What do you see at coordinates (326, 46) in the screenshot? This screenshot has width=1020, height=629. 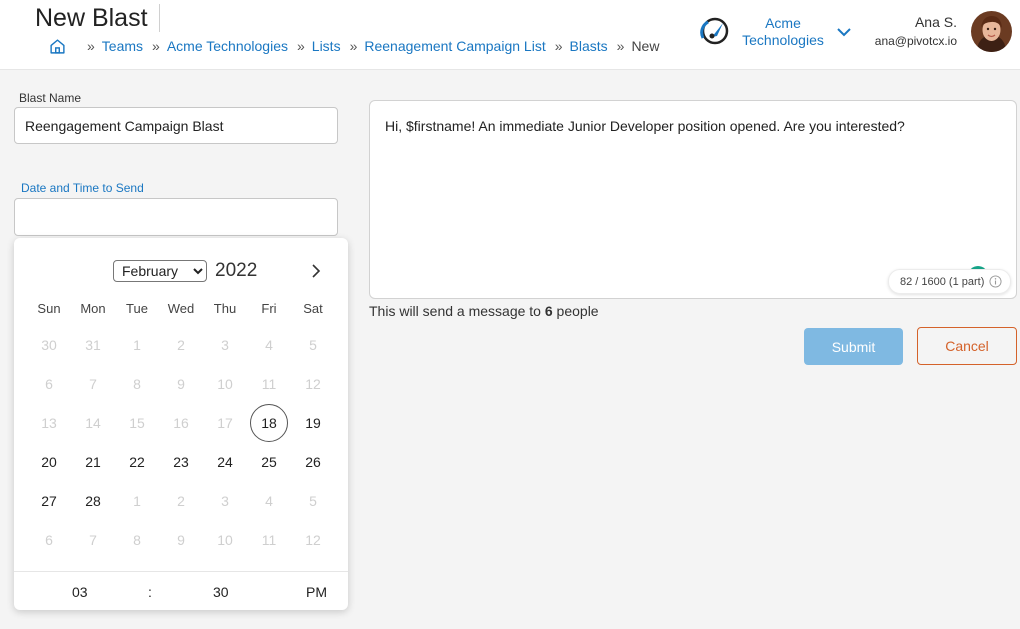 I see `breadcrumb-lists: Lists` at bounding box center [326, 46].